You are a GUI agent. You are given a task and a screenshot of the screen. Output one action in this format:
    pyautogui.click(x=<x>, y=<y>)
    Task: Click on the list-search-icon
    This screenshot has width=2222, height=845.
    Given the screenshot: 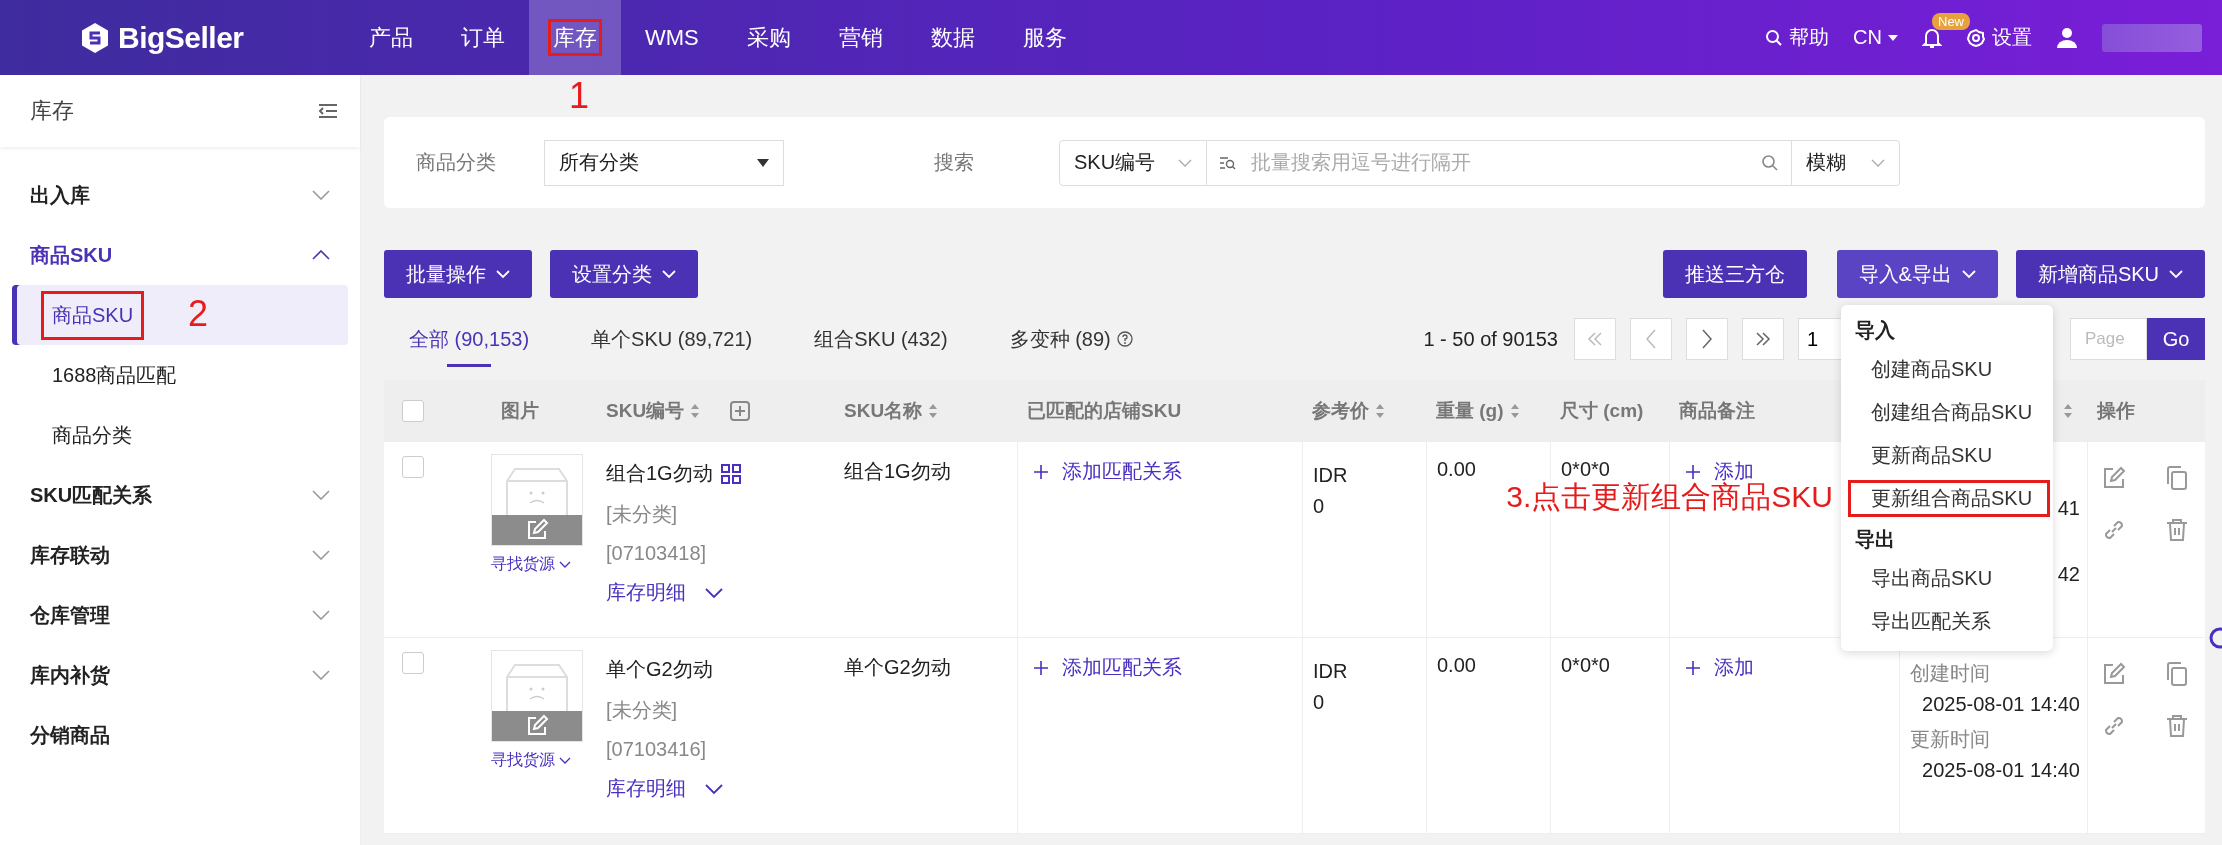 What is the action you would take?
    pyautogui.click(x=1228, y=162)
    